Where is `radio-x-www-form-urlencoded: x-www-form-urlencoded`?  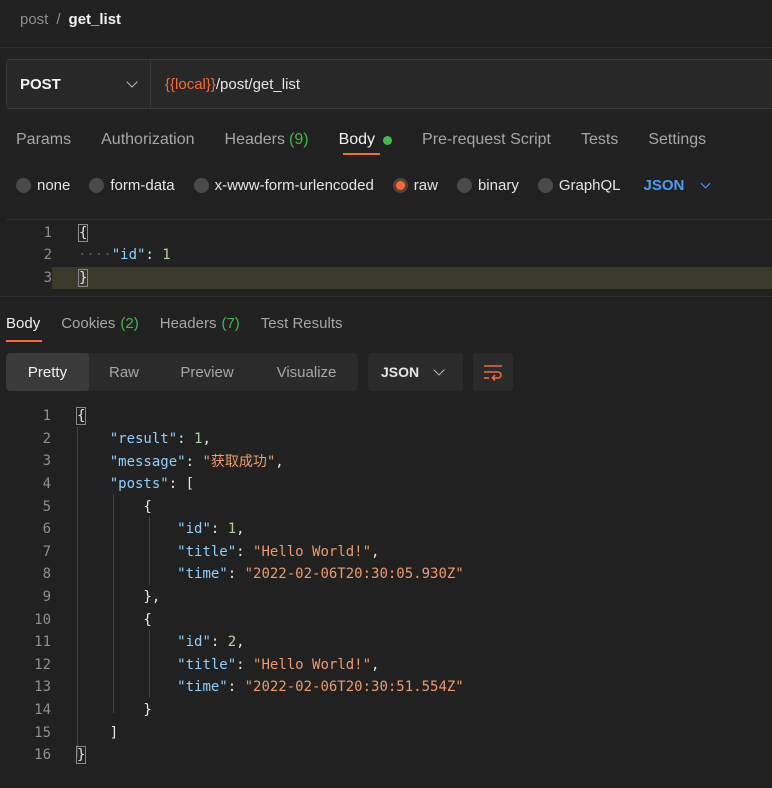 radio-x-www-form-urlencoded: x-www-form-urlencoded is located at coordinates (283, 185).